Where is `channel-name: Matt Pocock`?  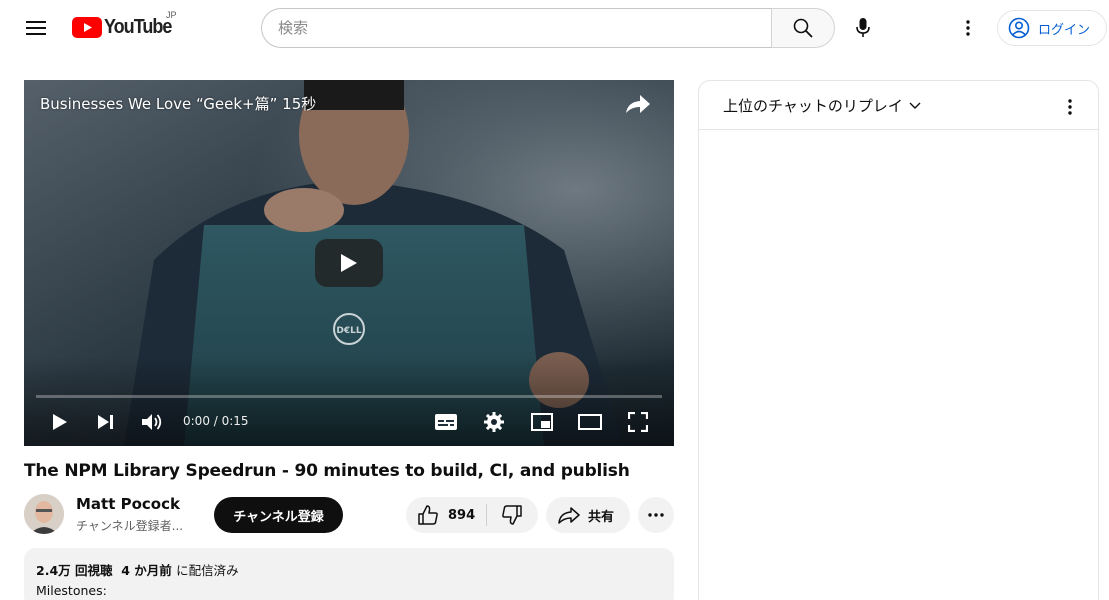 channel-name: Matt Pocock is located at coordinates (128, 504).